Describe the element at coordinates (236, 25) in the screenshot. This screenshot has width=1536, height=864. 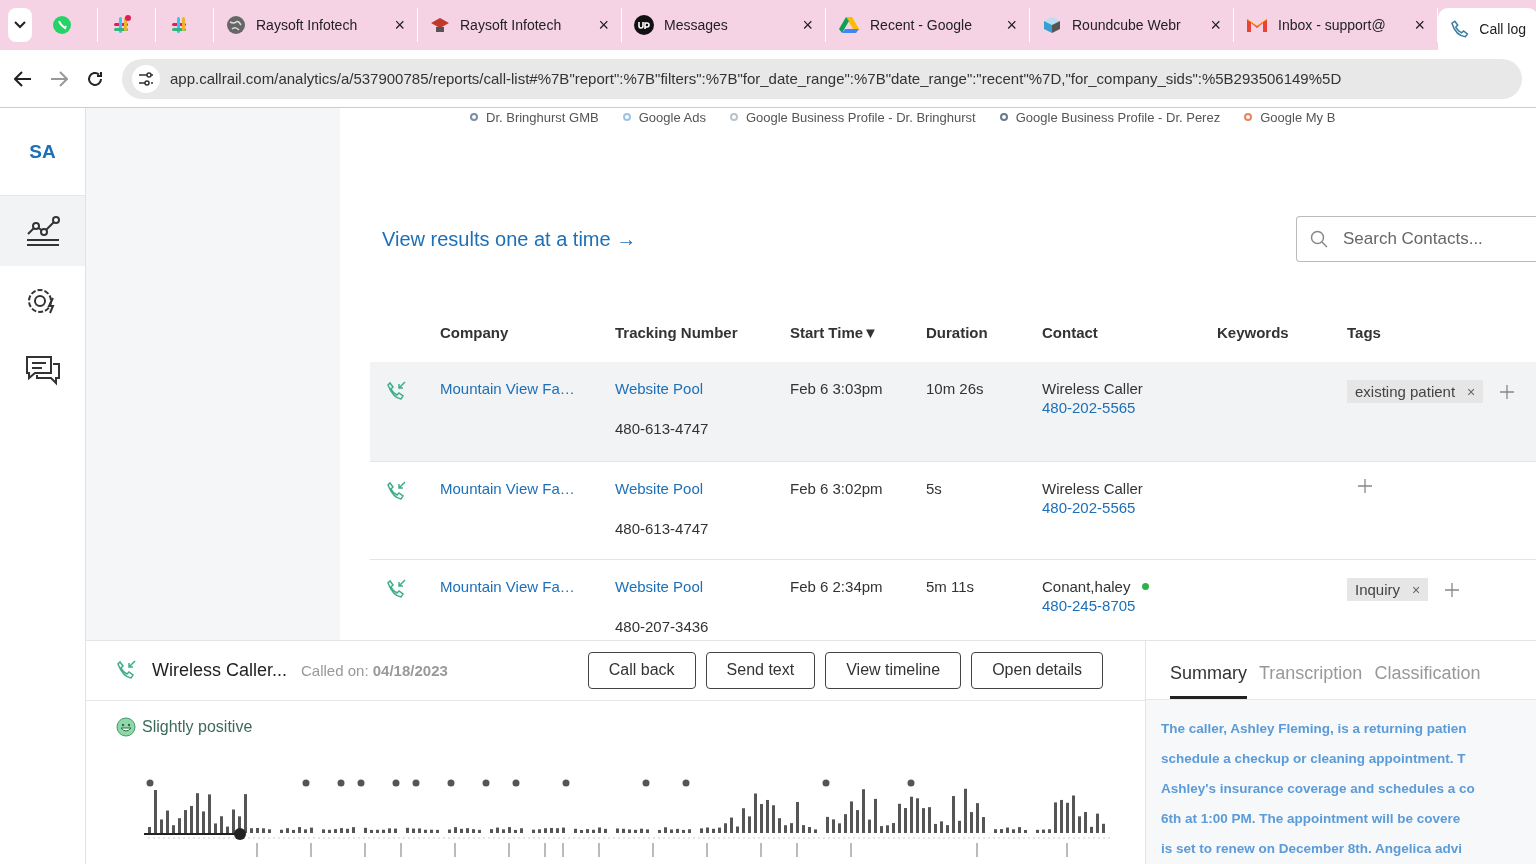
I see `globe-icon` at that location.